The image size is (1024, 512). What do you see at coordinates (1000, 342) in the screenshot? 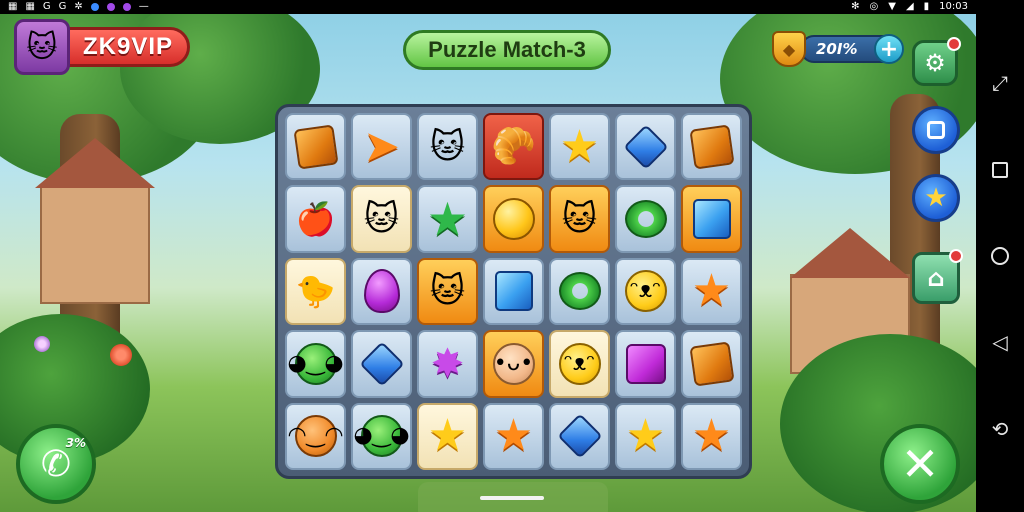
I see `back-button: ◁` at bounding box center [1000, 342].